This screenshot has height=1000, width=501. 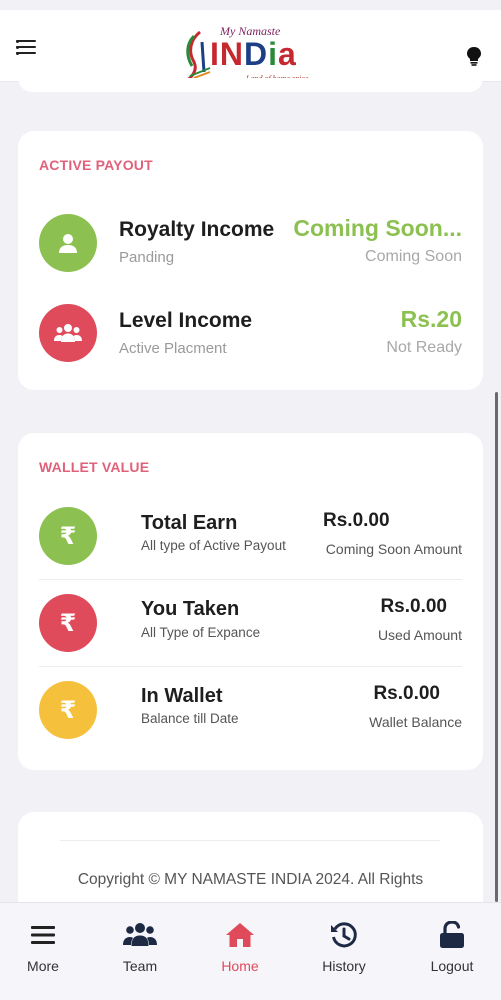 What do you see at coordinates (46, 951) in the screenshot?
I see `nav-item-more: More` at bounding box center [46, 951].